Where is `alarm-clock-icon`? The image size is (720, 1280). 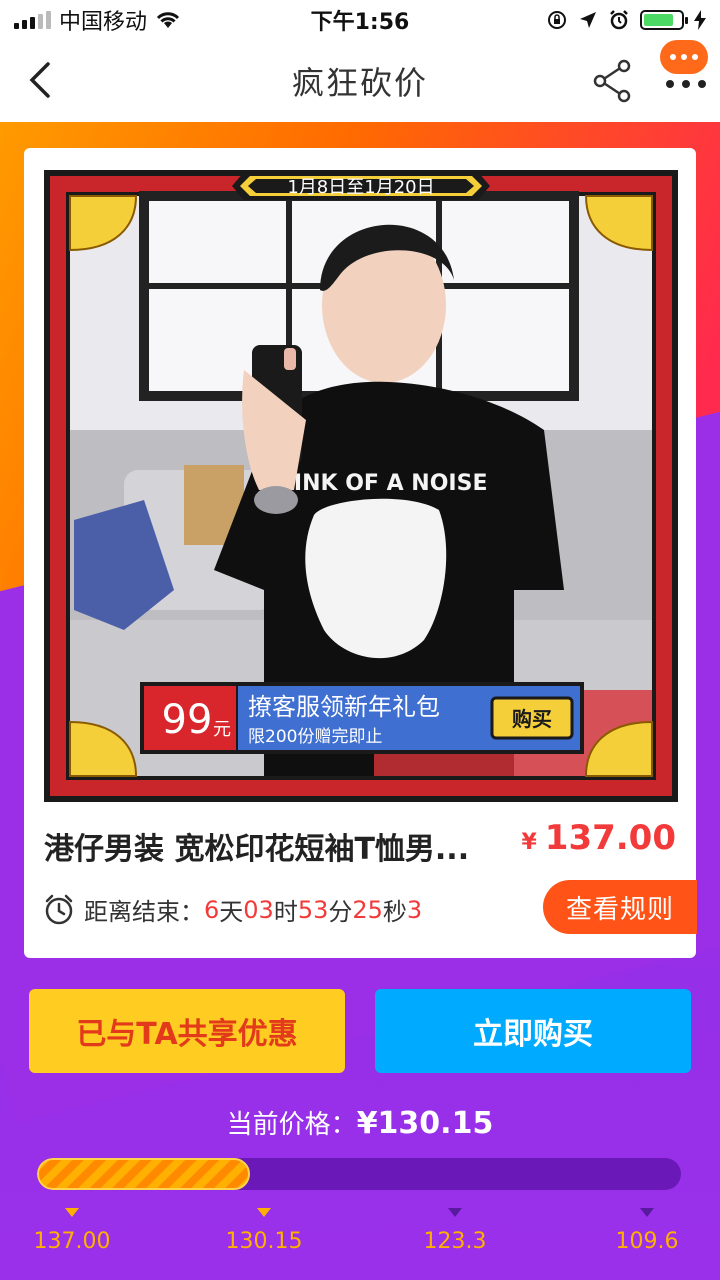 alarm-clock-icon is located at coordinates (59, 909).